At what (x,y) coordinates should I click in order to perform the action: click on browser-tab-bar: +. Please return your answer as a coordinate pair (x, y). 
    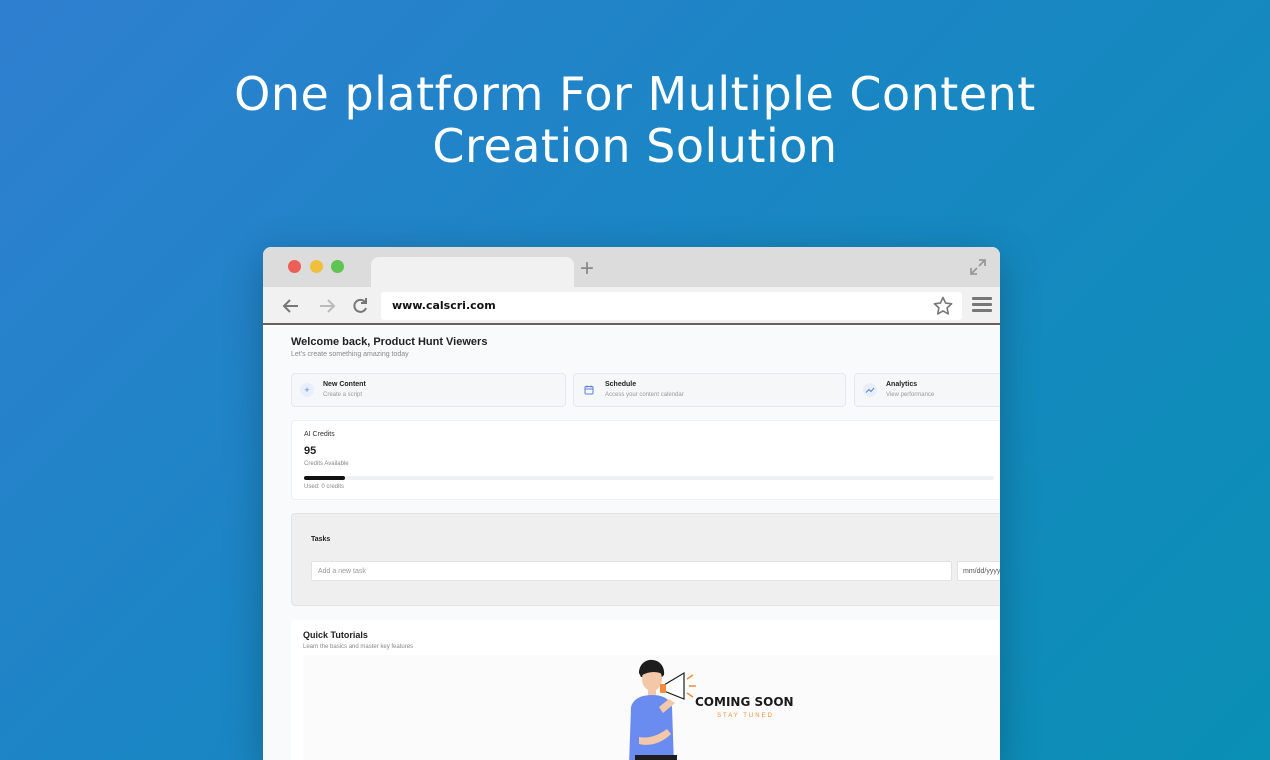
    Looking at the image, I should click on (631, 267).